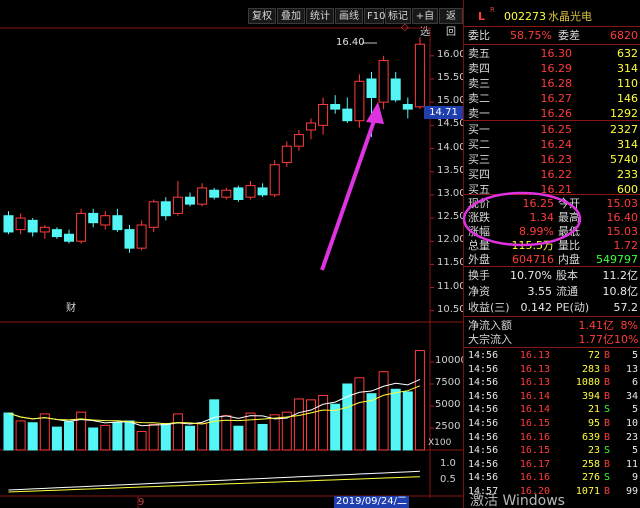  I want to click on current-price-tag: 14.71, so click(443, 112).